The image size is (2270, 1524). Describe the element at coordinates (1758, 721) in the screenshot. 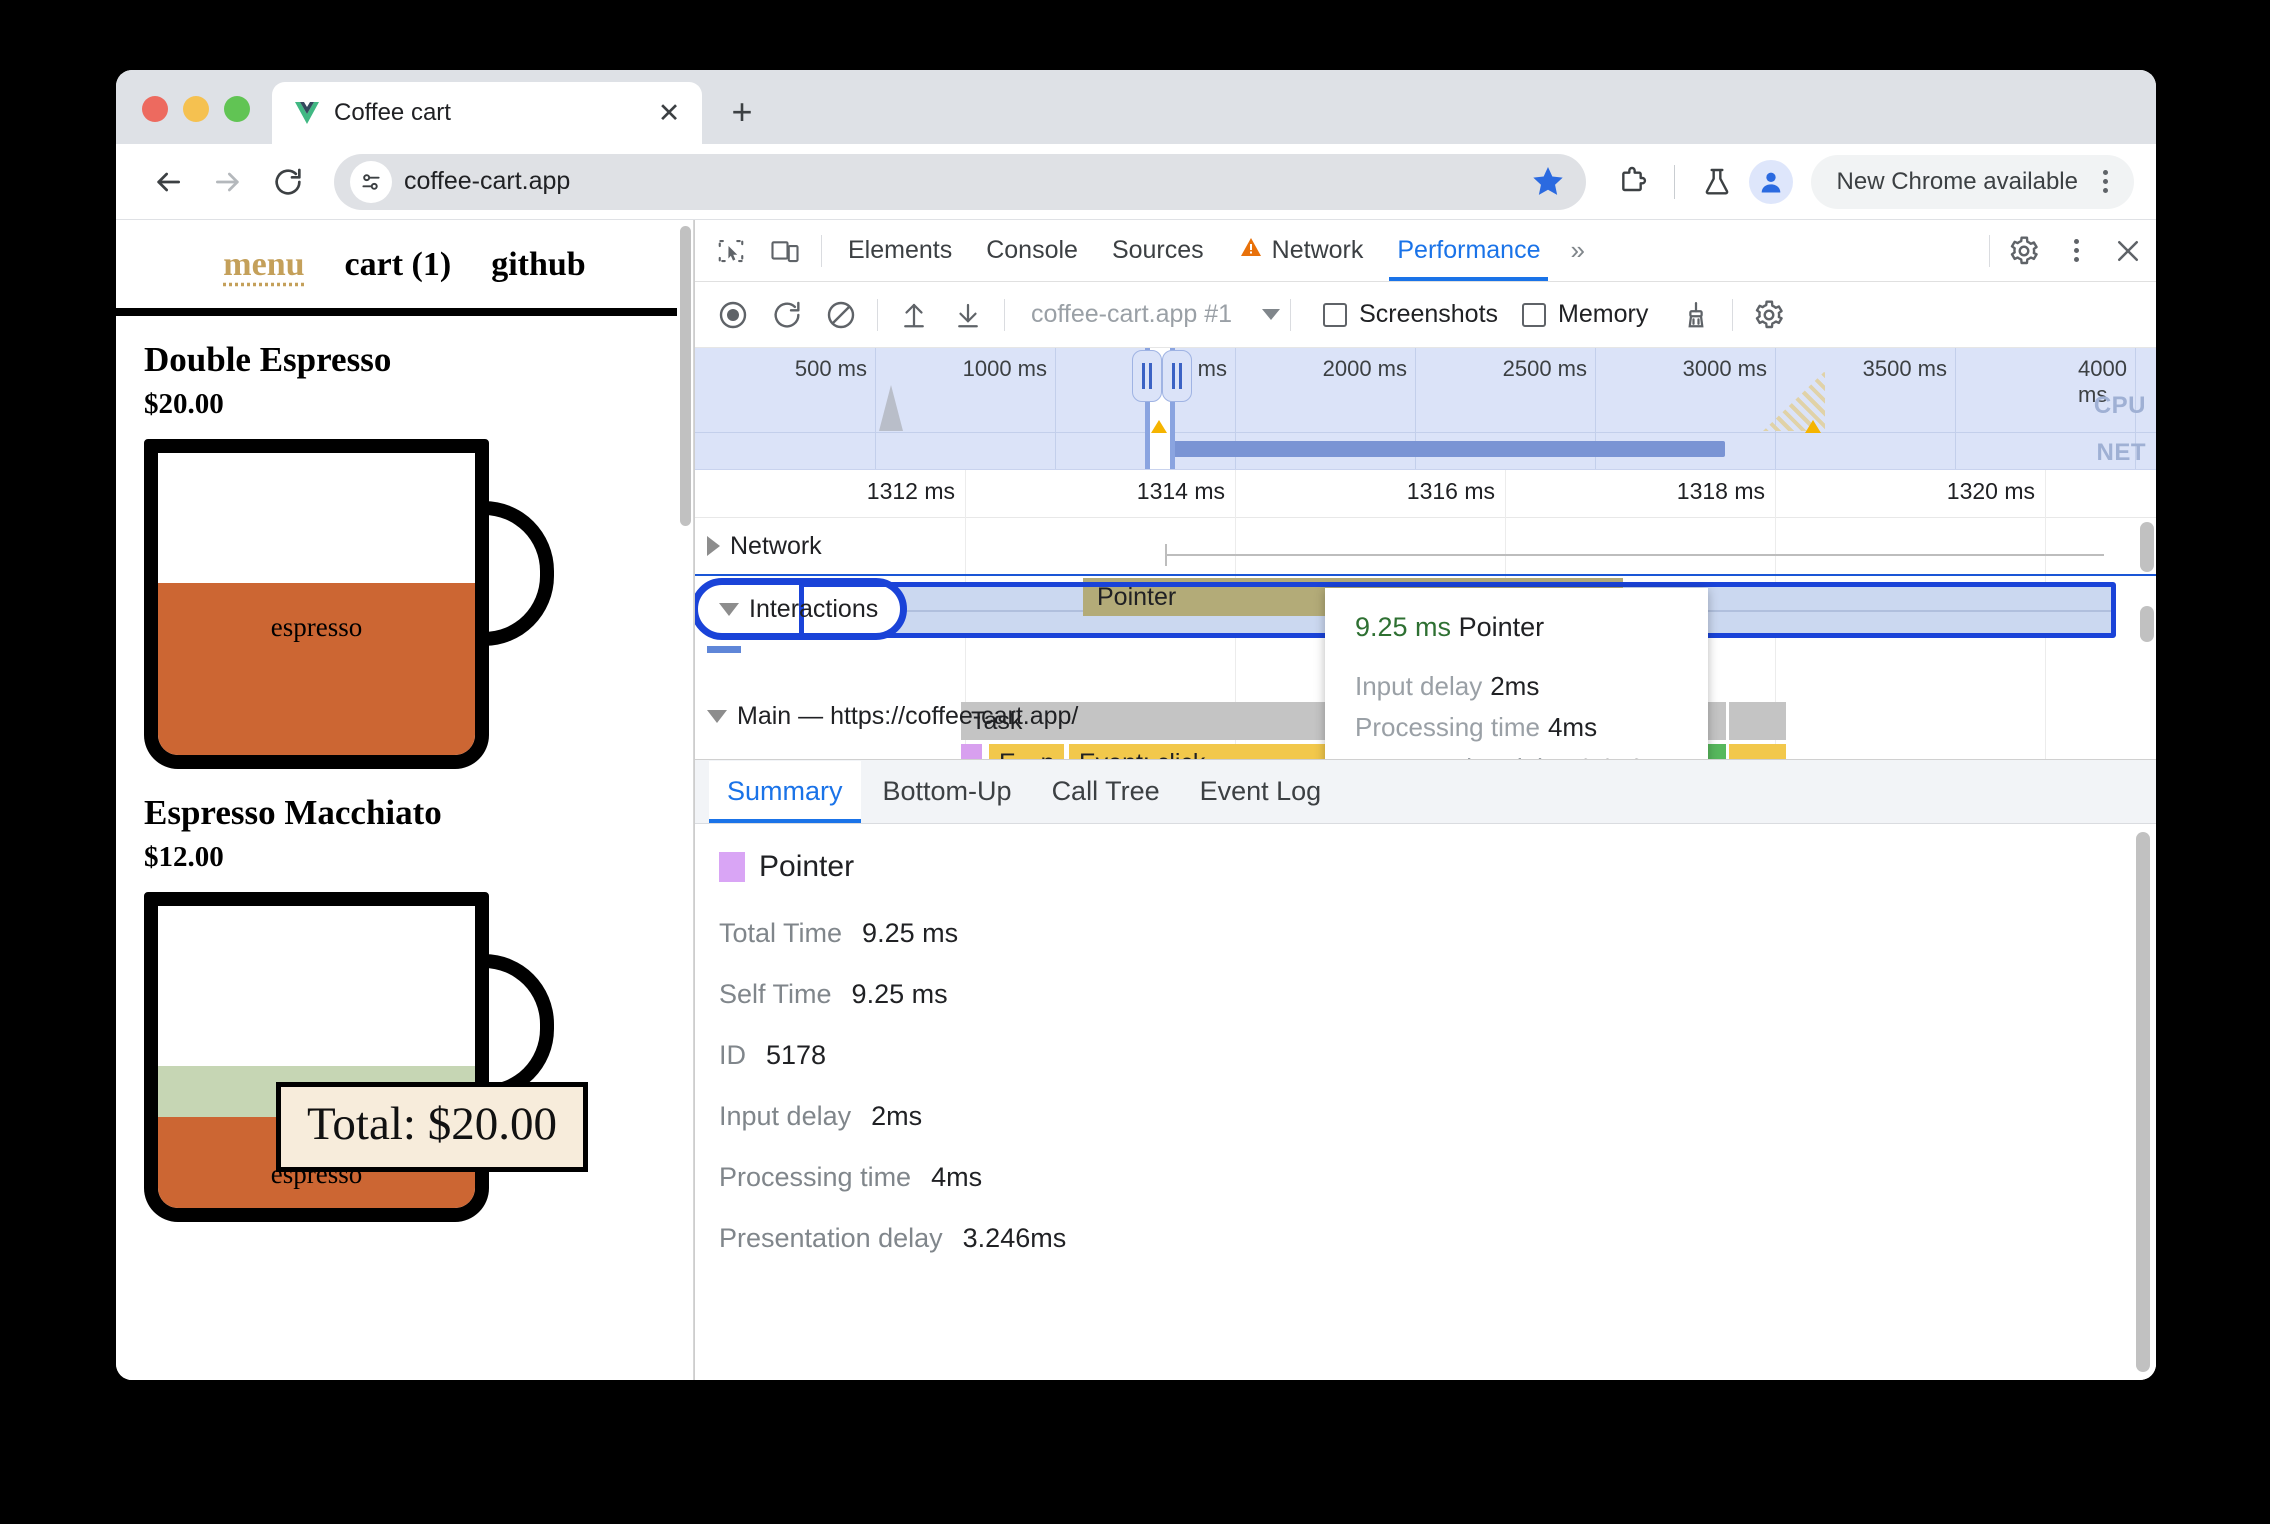

I see `flame-item` at that location.